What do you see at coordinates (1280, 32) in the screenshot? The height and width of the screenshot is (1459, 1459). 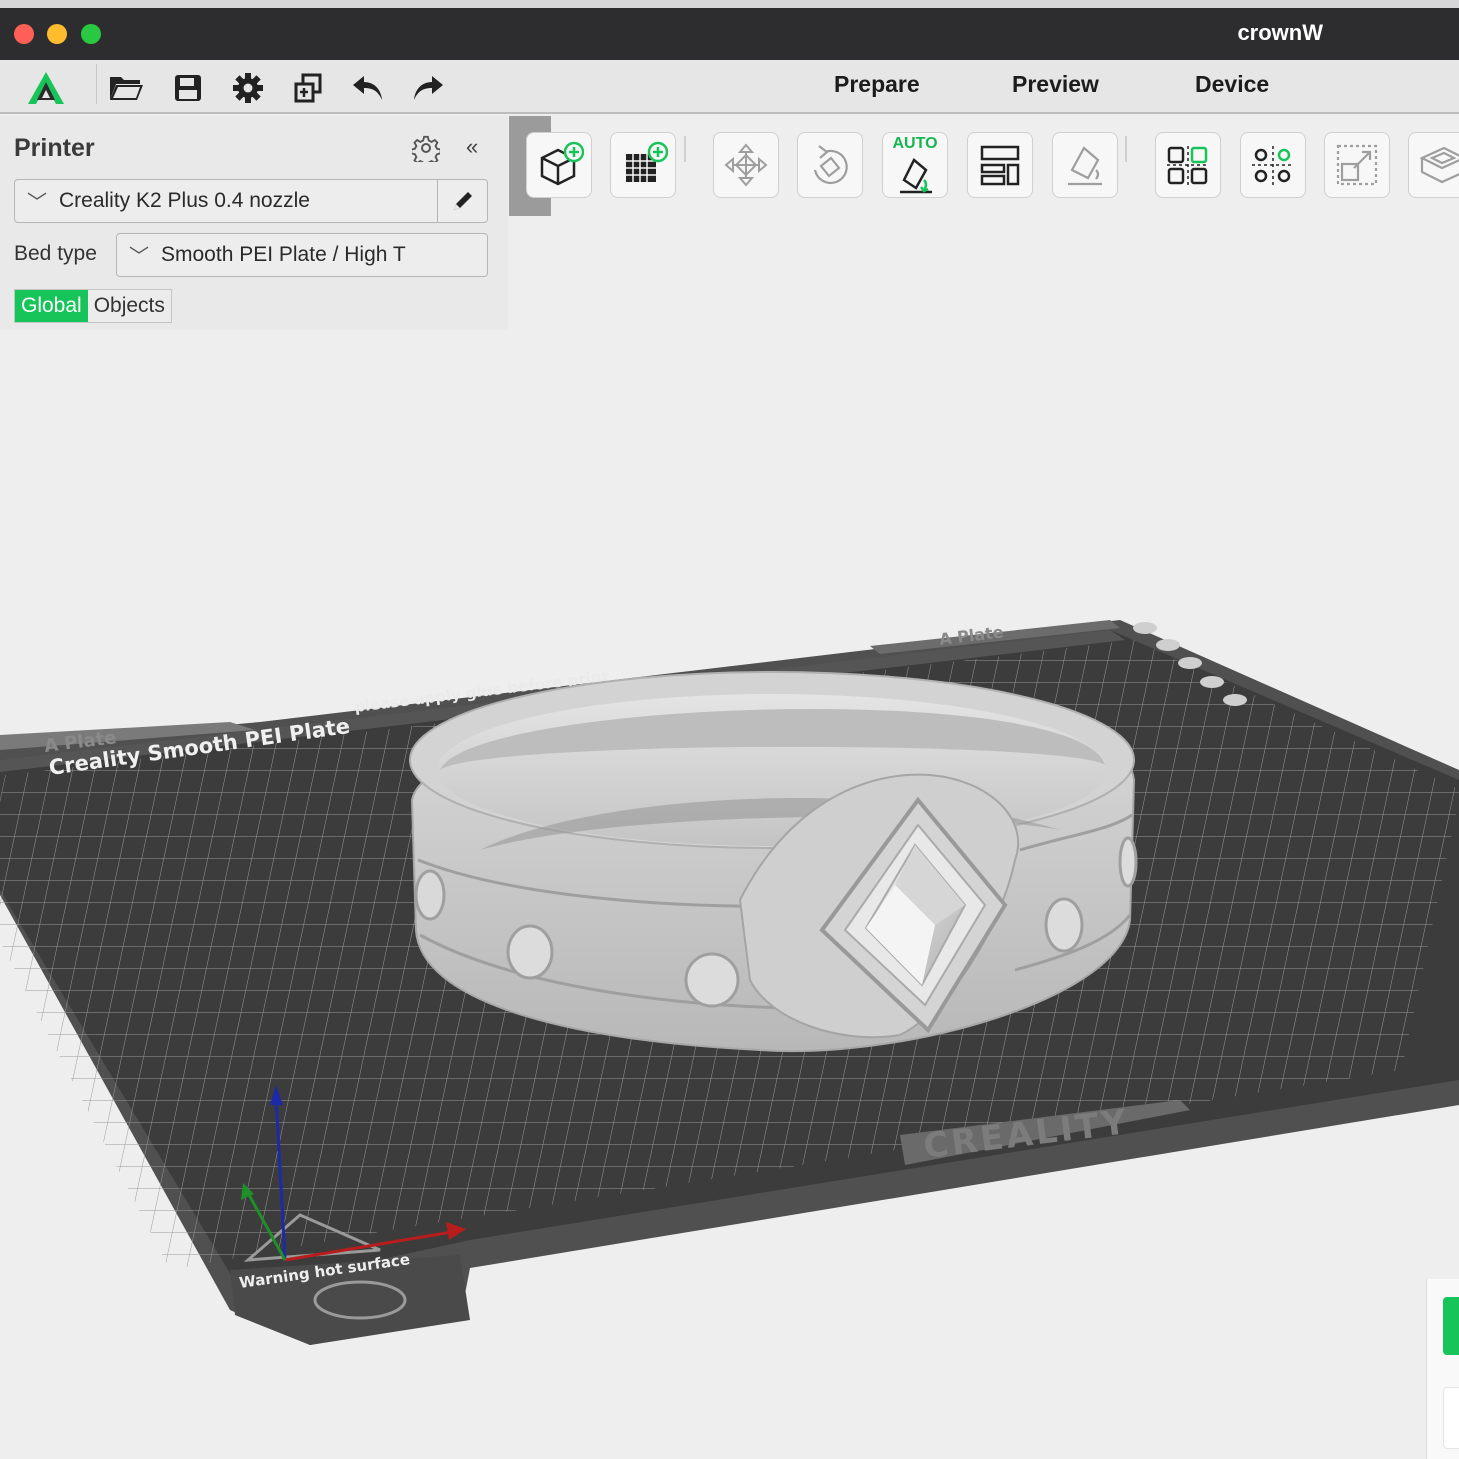 I see `window-title: crownW` at bounding box center [1280, 32].